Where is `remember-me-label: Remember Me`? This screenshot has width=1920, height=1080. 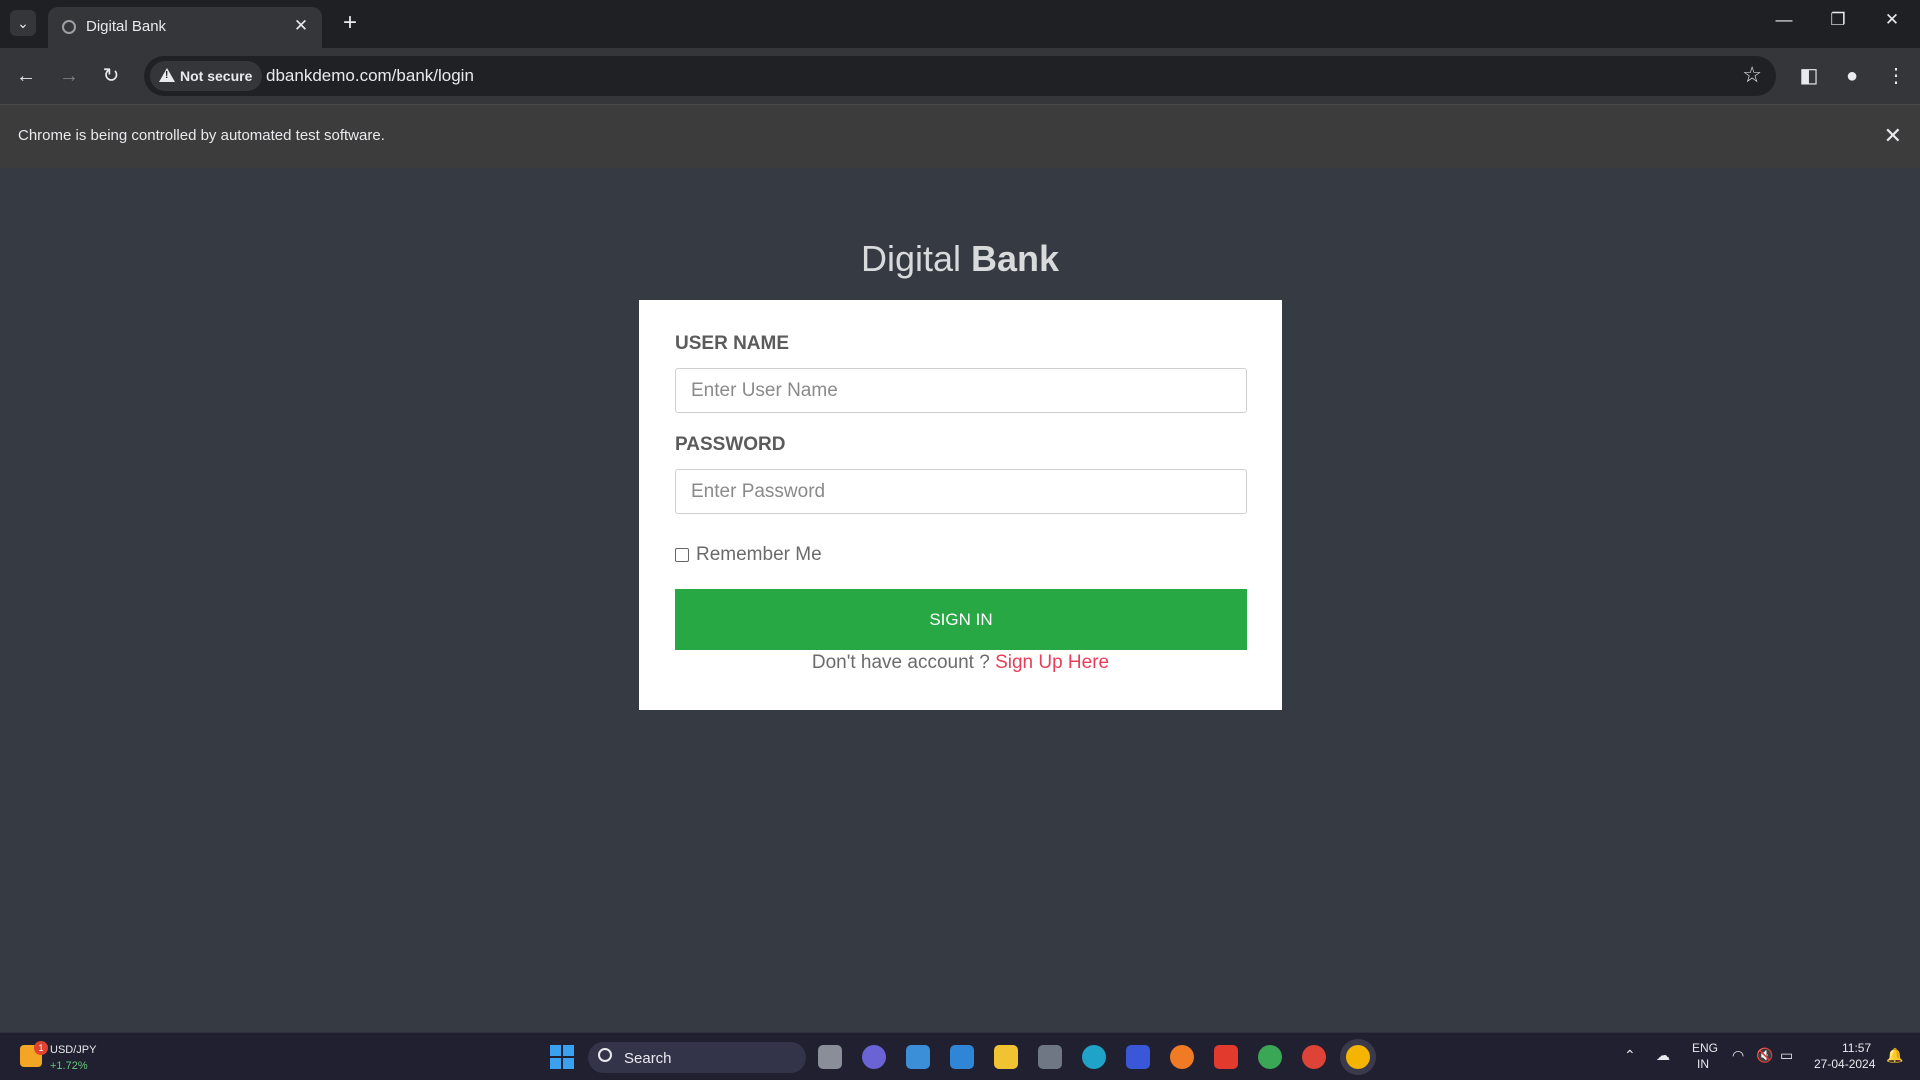 remember-me-label: Remember Me is located at coordinates (759, 554).